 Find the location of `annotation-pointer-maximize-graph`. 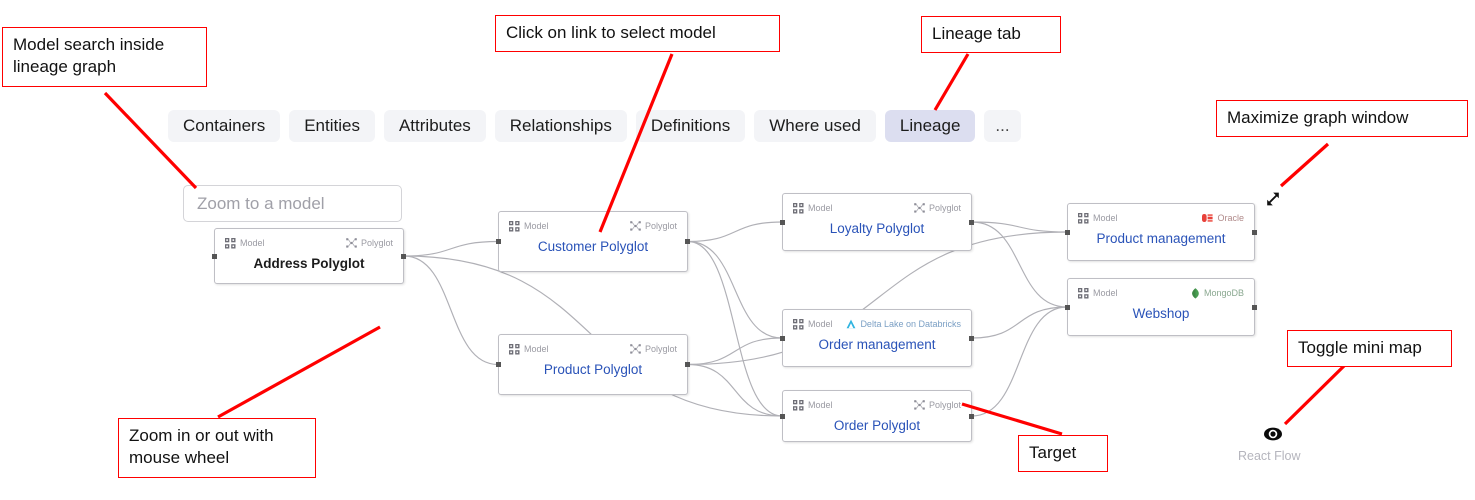

annotation-pointer-maximize-graph is located at coordinates (1304, 165).